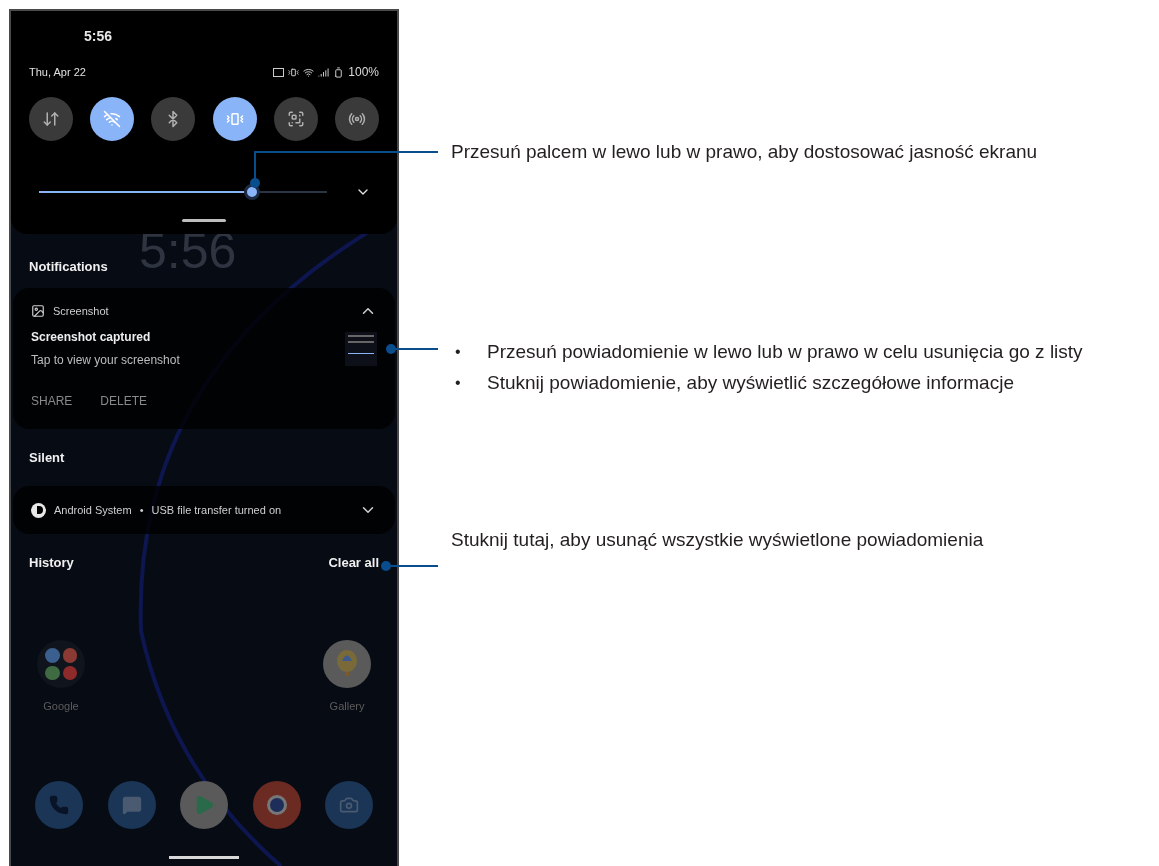 This screenshot has height=866, width=1159. Describe the element at coordinates (750, 383) in the screenshot. I see `callout-text: Stuknij powiadomienie, aby wyświetlić szczegółowe informacje` at that location.